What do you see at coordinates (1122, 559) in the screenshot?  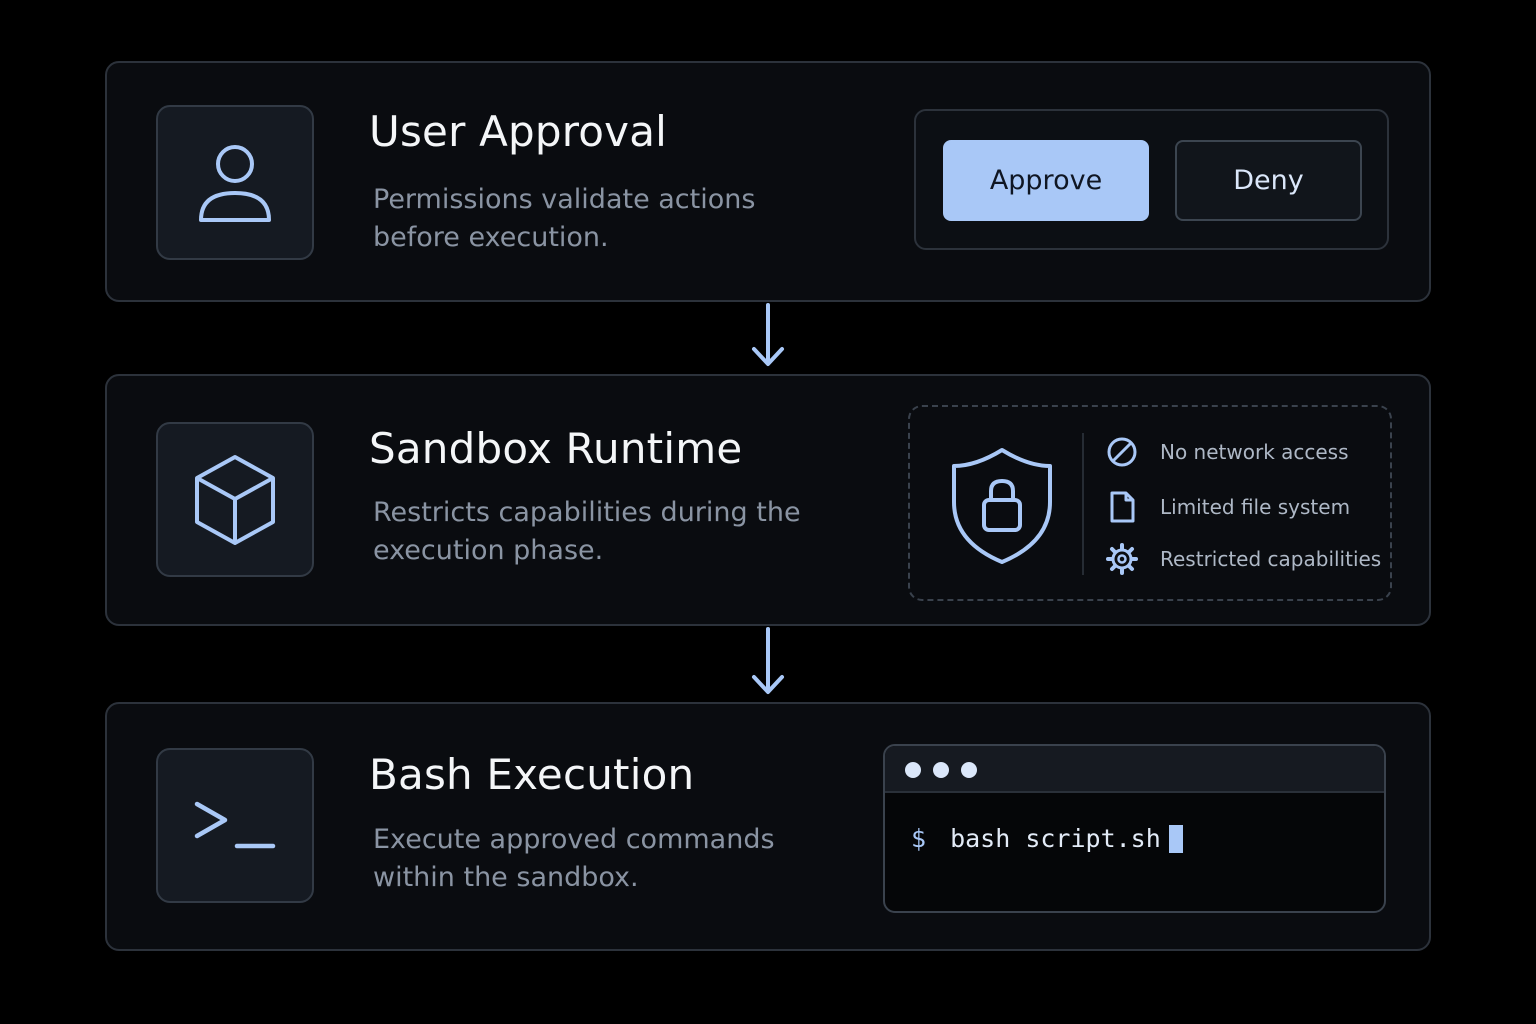 I see `gear-icon` at bounding box center [1122, 559].